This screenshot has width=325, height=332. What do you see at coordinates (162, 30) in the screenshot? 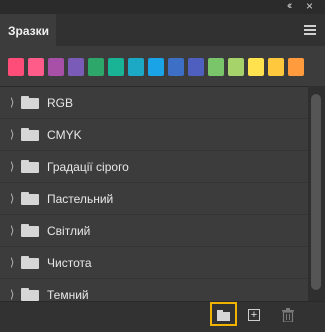
I see `panel-tab-bar: Зразки` at bounding box center [162, 30].